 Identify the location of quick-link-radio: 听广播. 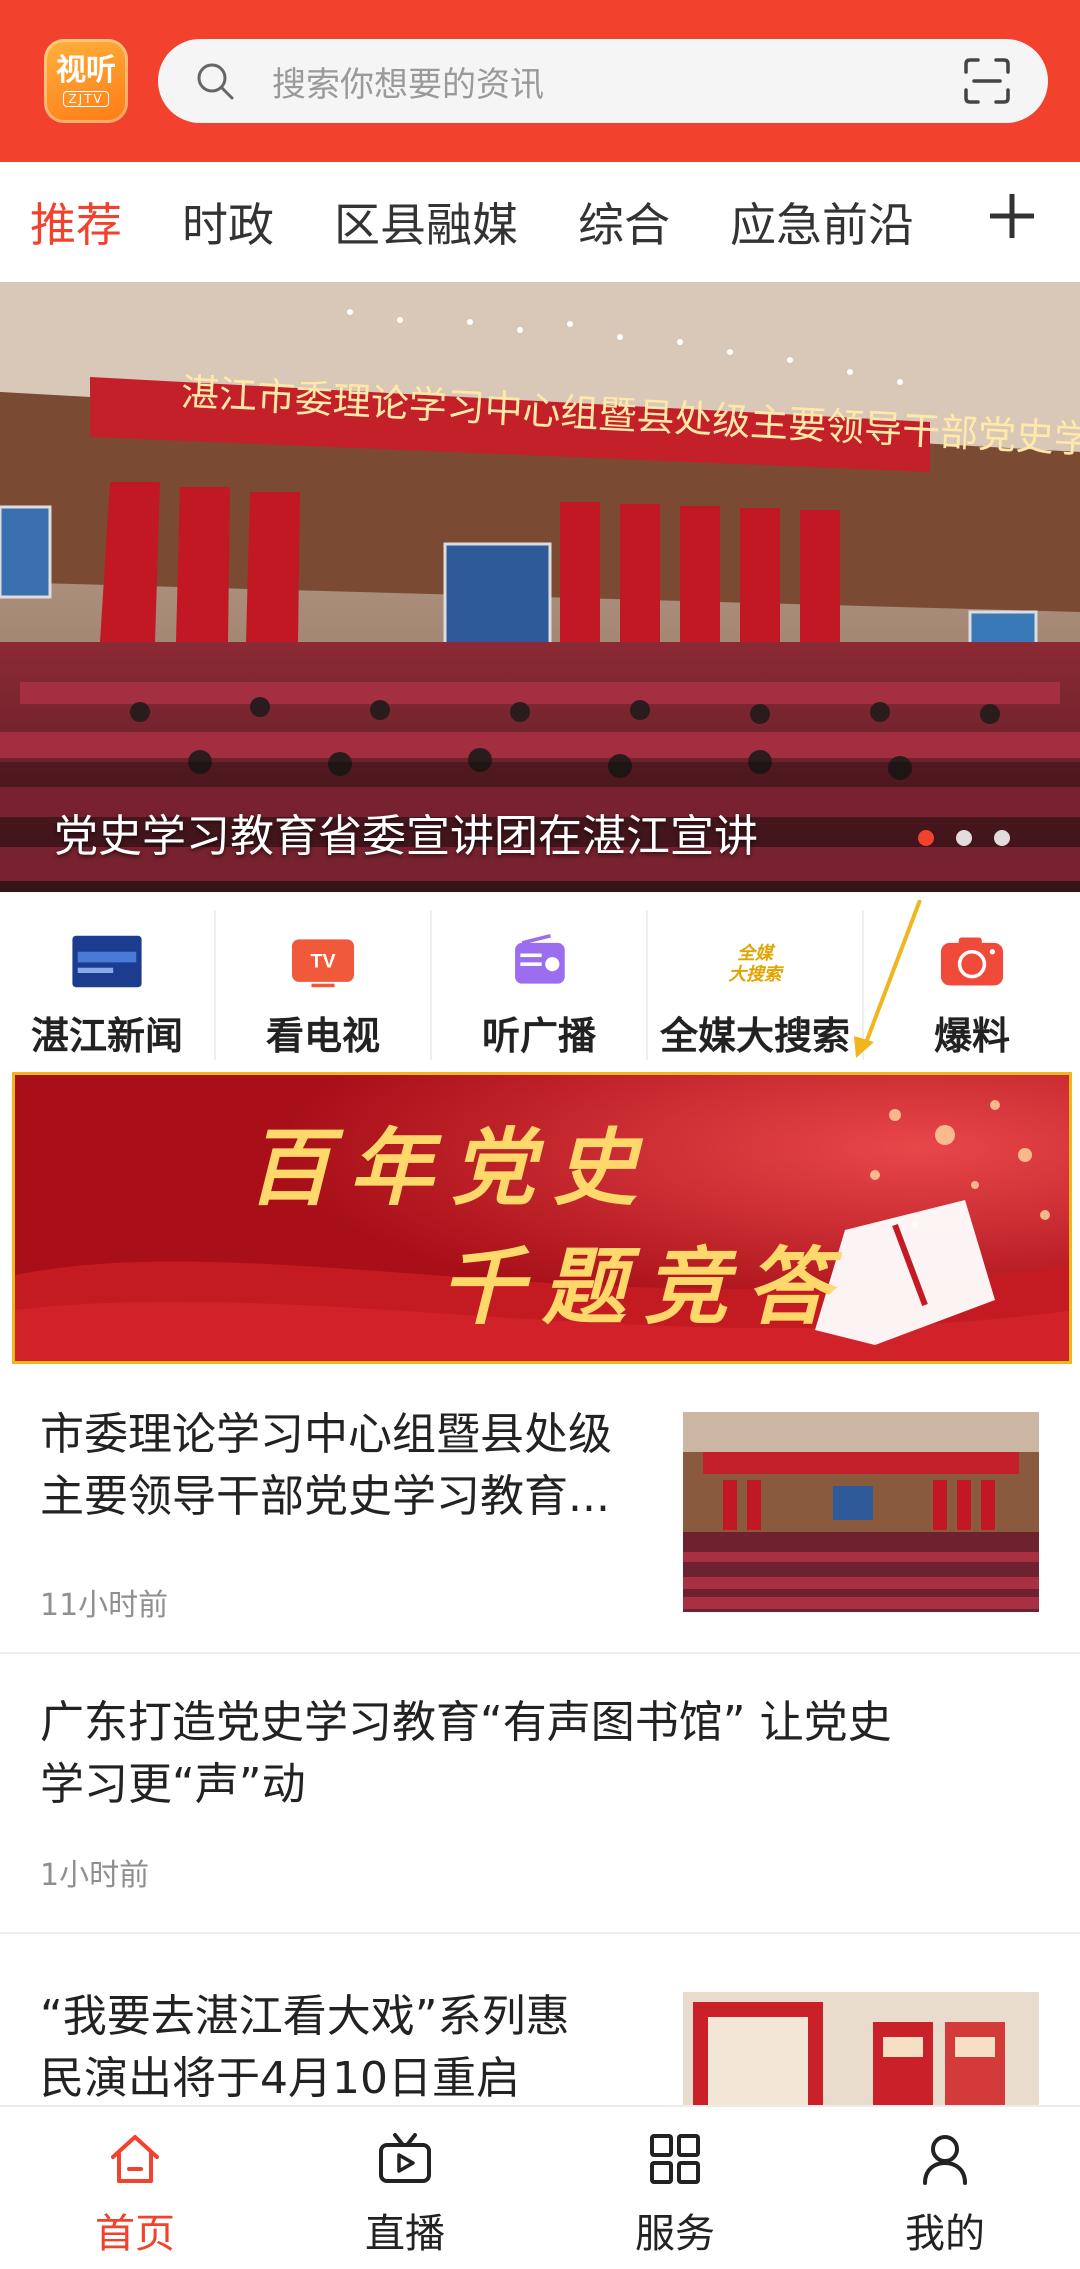
(540, 985).